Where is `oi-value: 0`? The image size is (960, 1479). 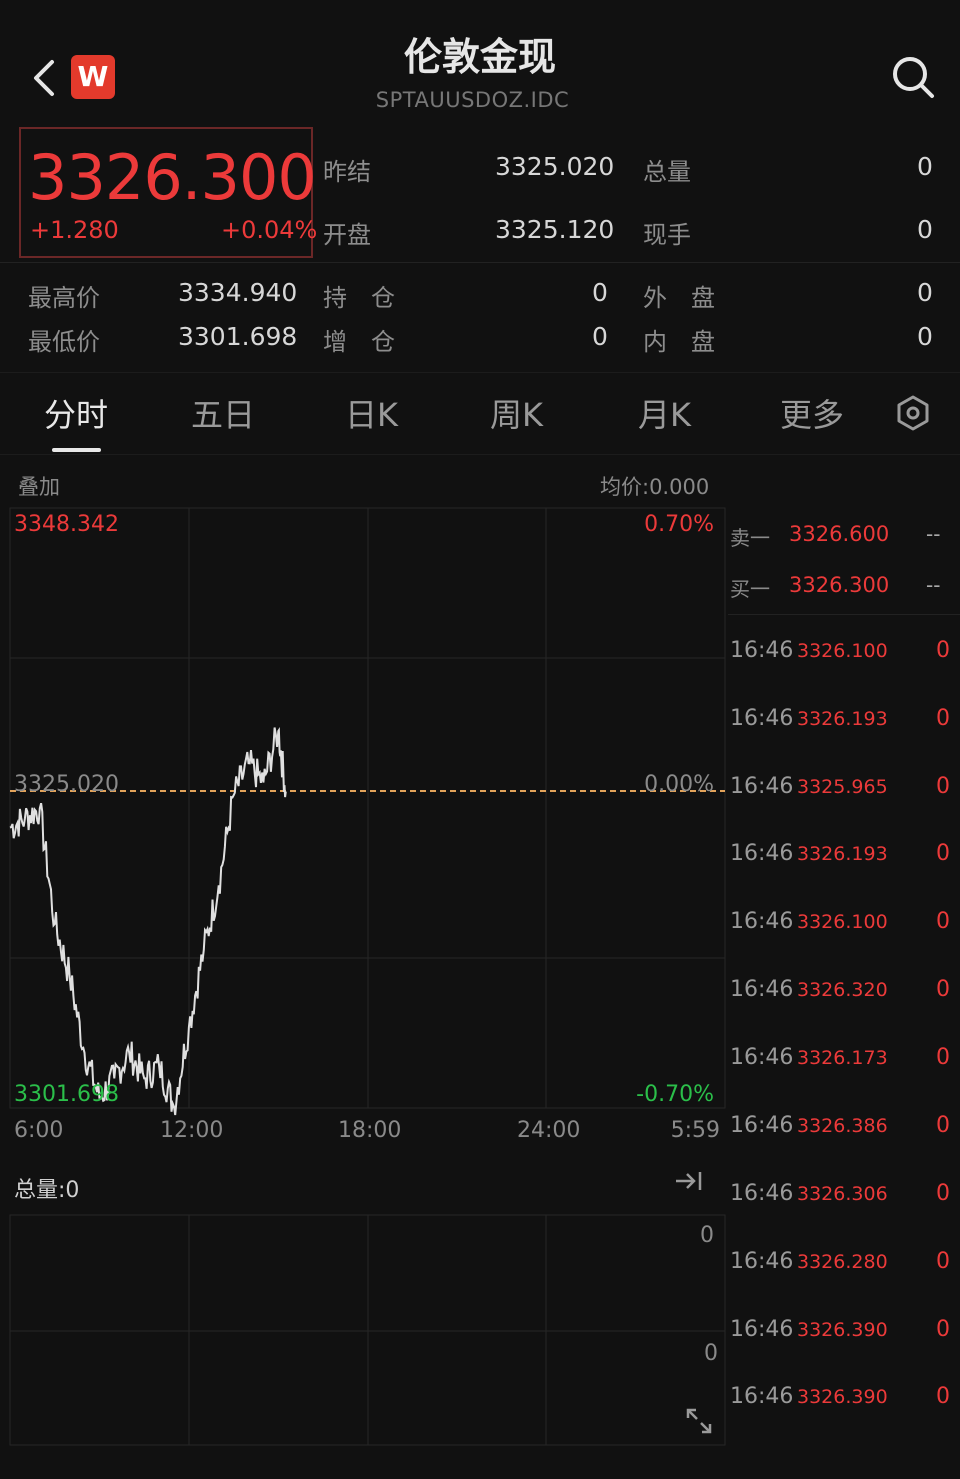
oi-value: 0 is located at coordinates (600, 292).